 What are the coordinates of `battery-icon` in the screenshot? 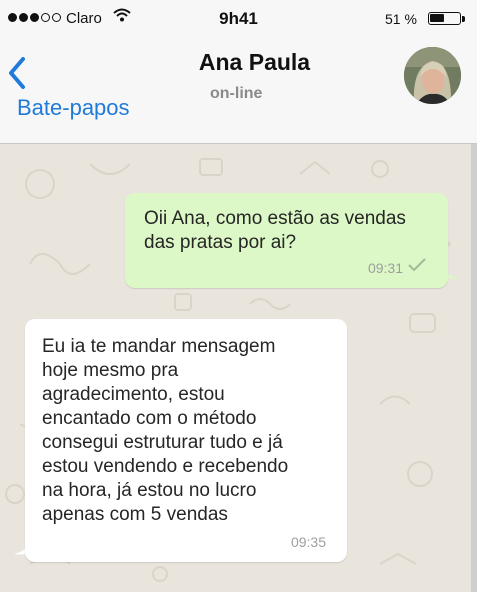 It's located at (444, 18).